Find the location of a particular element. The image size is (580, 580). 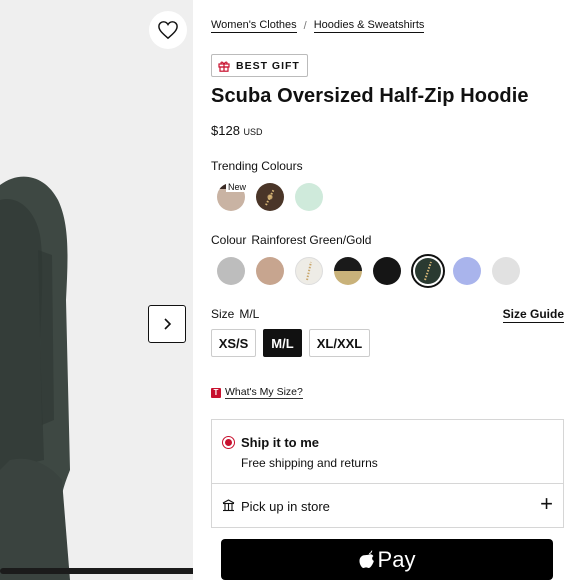

ship-radio-selected is located at coordinates (228, 442).